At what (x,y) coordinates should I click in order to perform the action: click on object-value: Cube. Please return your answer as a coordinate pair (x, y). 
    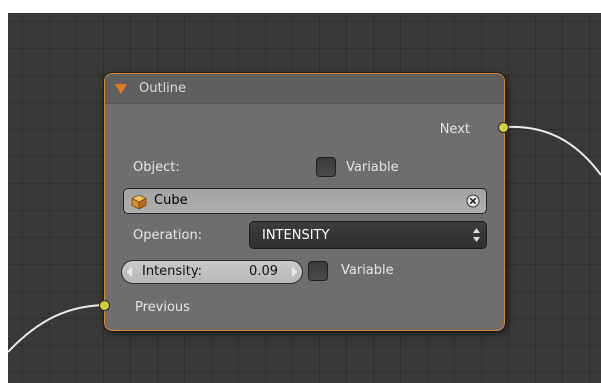
    Looking at the image, I should click on (171, 200).